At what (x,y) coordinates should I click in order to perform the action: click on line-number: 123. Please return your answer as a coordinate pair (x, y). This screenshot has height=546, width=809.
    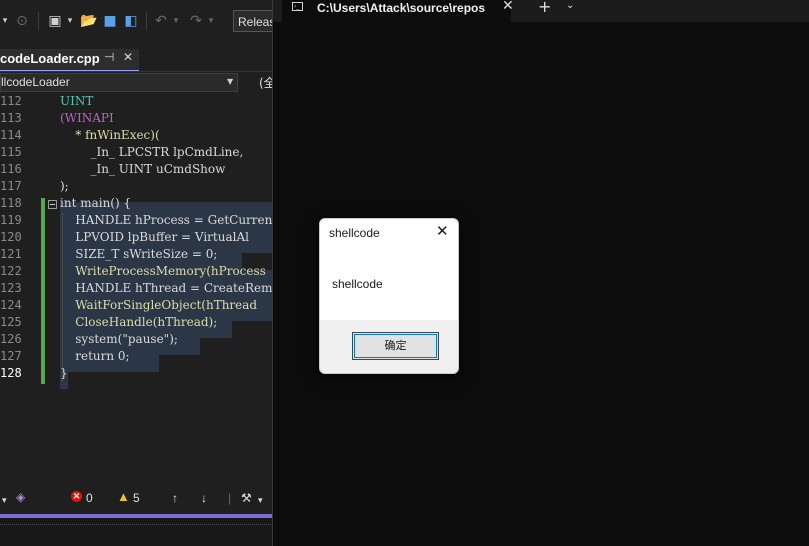
    Looking at the image, I should click on (11, 288).